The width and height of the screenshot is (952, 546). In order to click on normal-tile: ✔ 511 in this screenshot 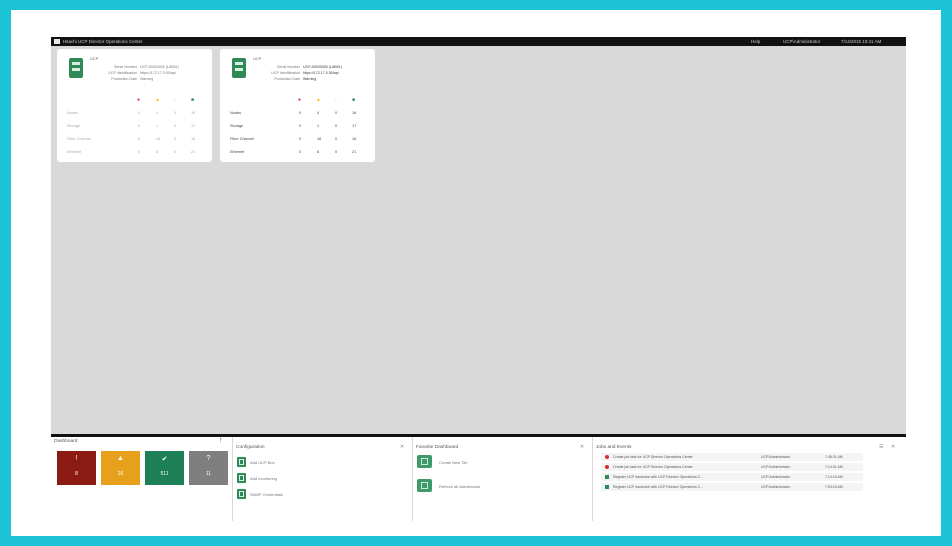, I will do `click(164, 468)`.